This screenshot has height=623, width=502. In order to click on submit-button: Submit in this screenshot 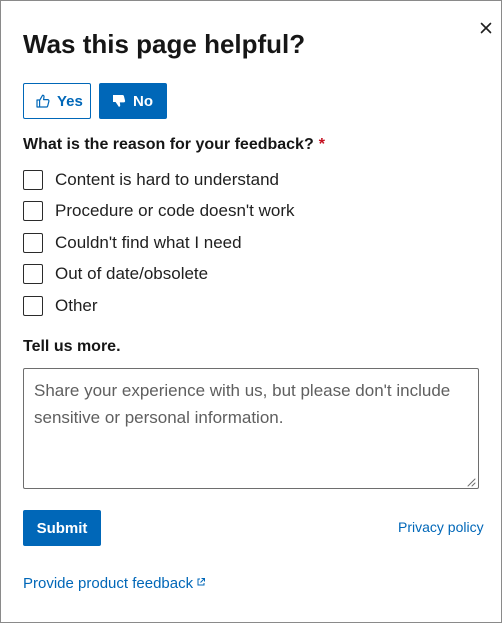, I will do `click(62, 528)`.